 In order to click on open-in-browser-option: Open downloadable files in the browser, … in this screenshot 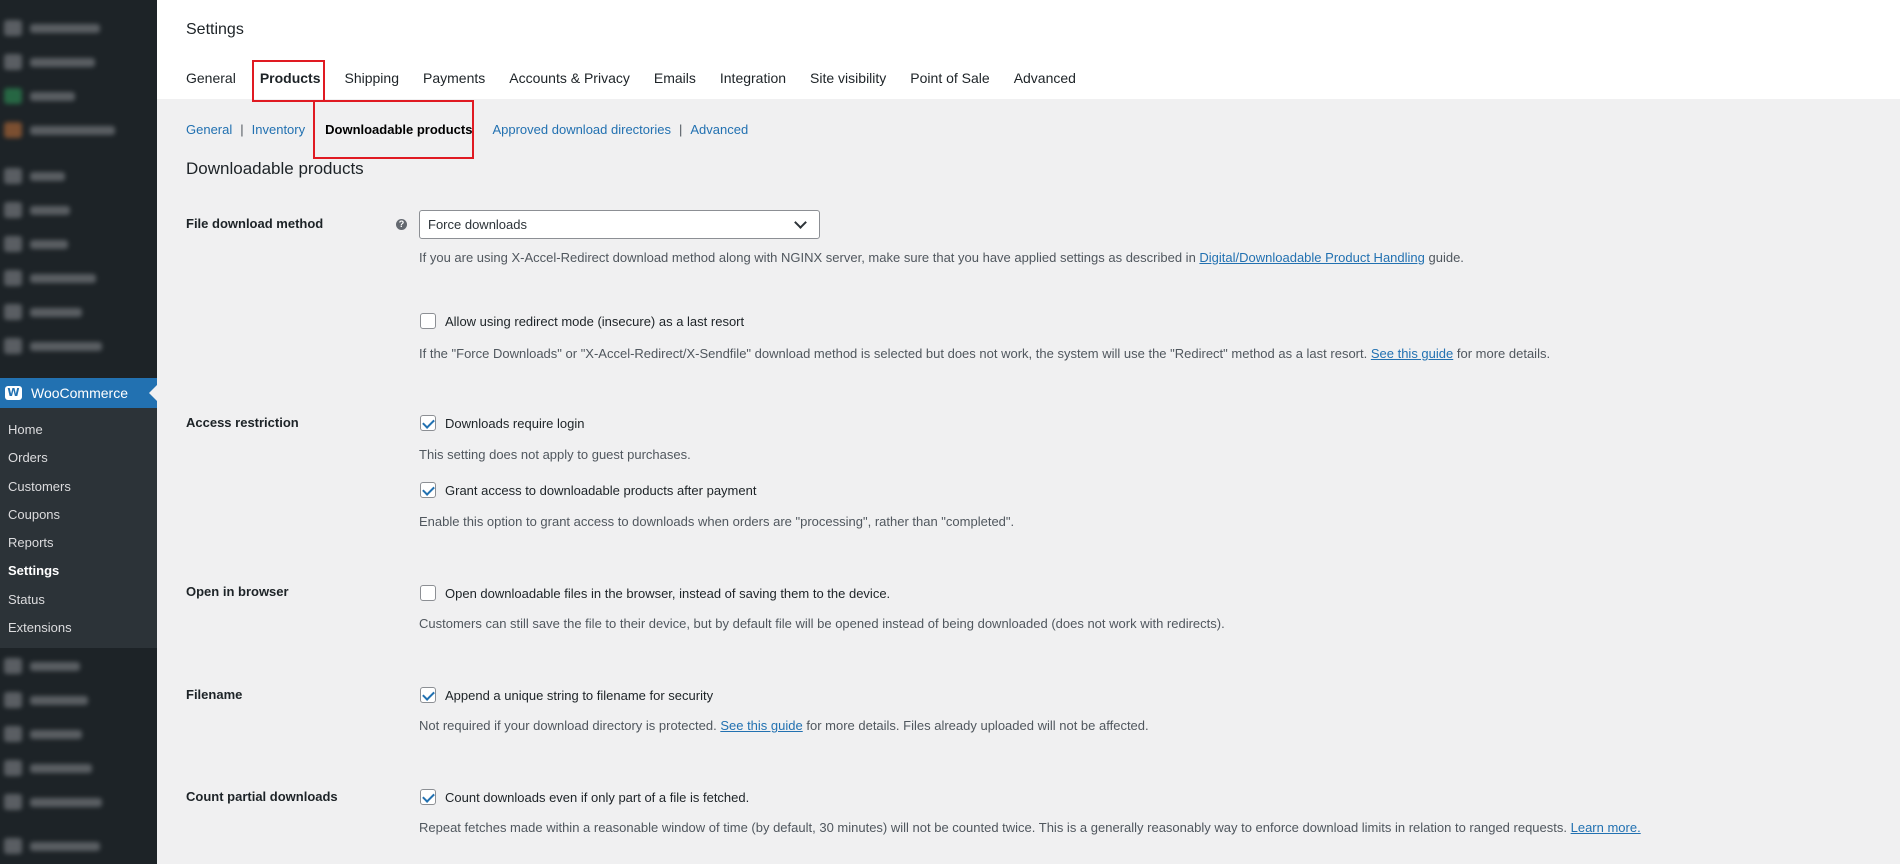, I will do `click(655, 593)`.